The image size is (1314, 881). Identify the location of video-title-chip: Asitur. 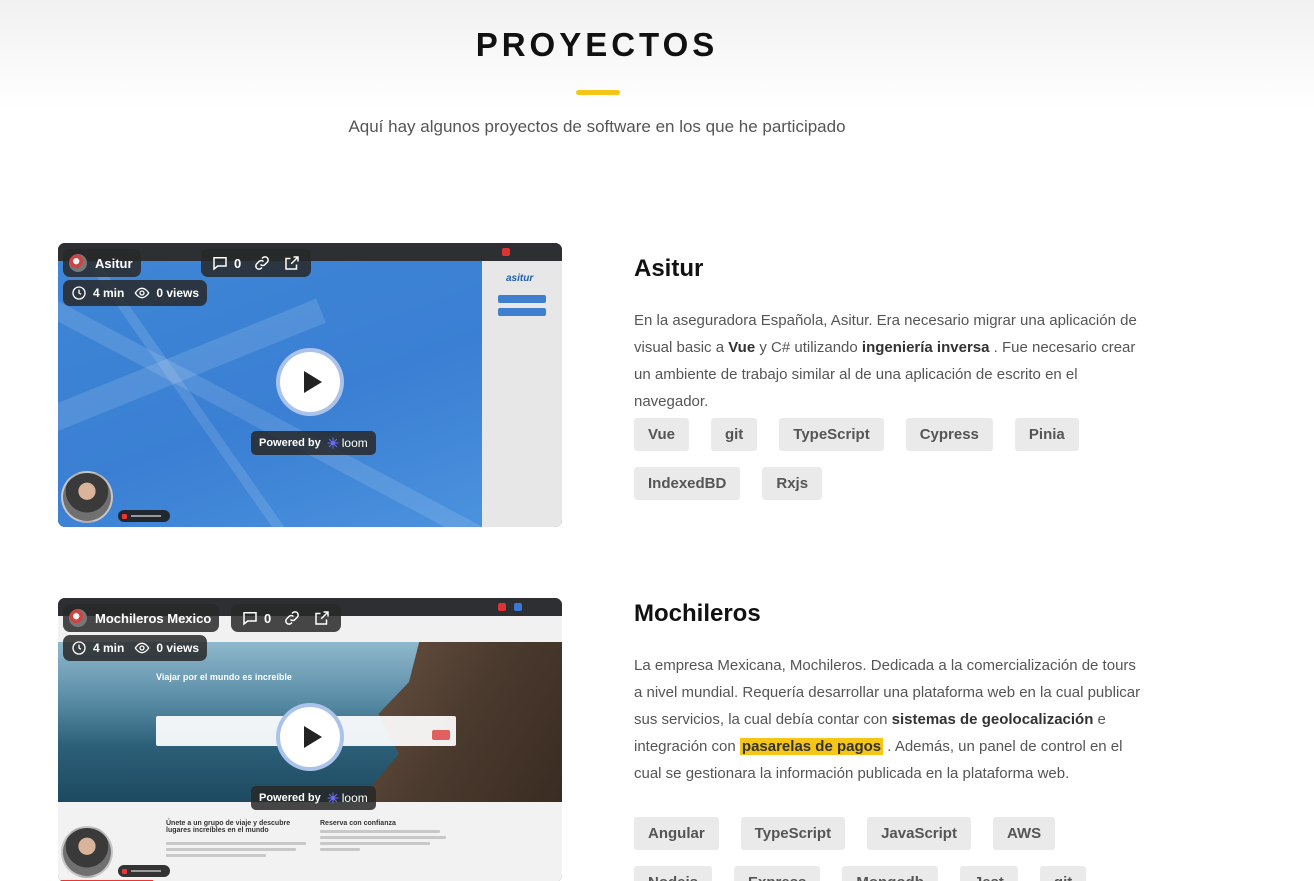
(102, 263).